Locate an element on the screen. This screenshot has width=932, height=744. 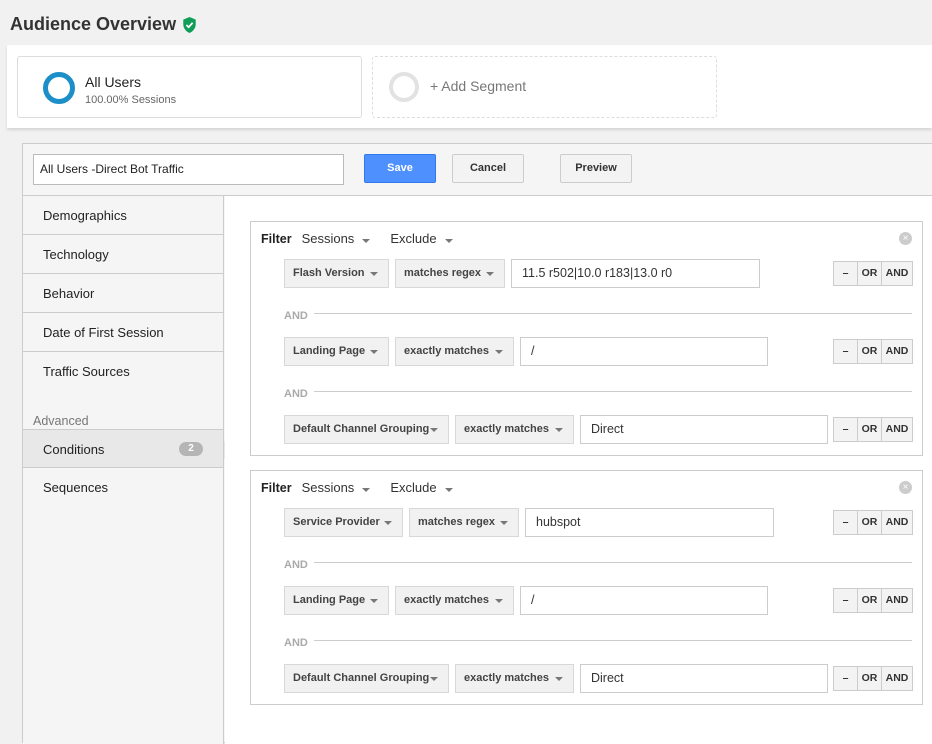
sidebar-item-behavior: Behavior is located at coordinates (123, 293).